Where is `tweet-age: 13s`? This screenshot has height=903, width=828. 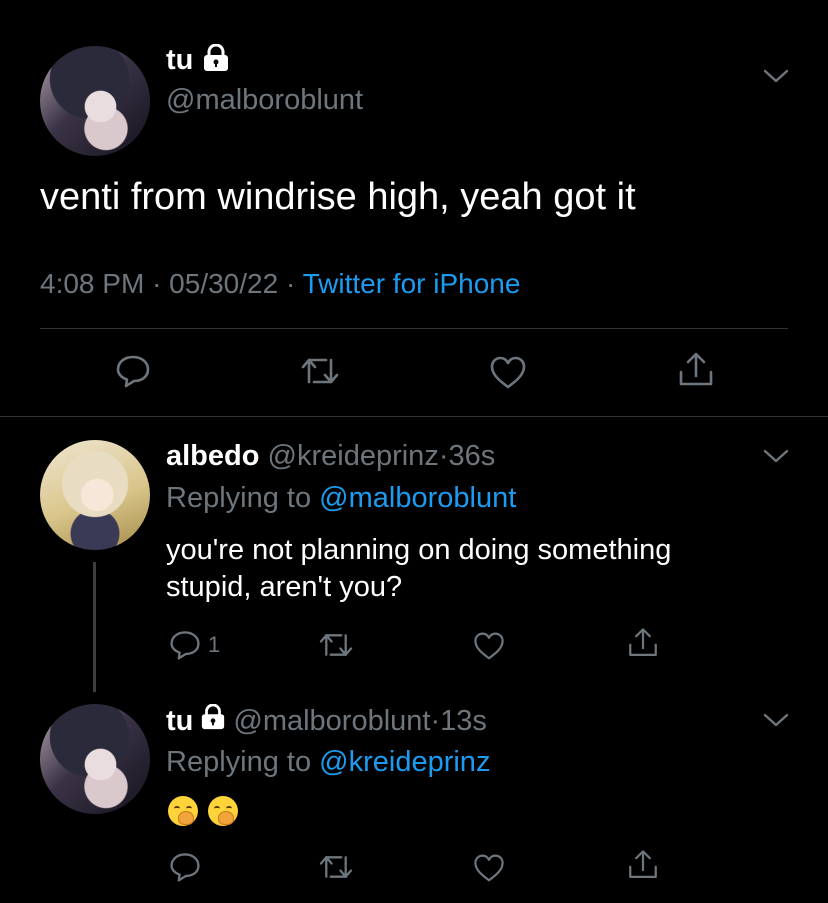
tweet-age: 13s is located at coordinates (463, 720).